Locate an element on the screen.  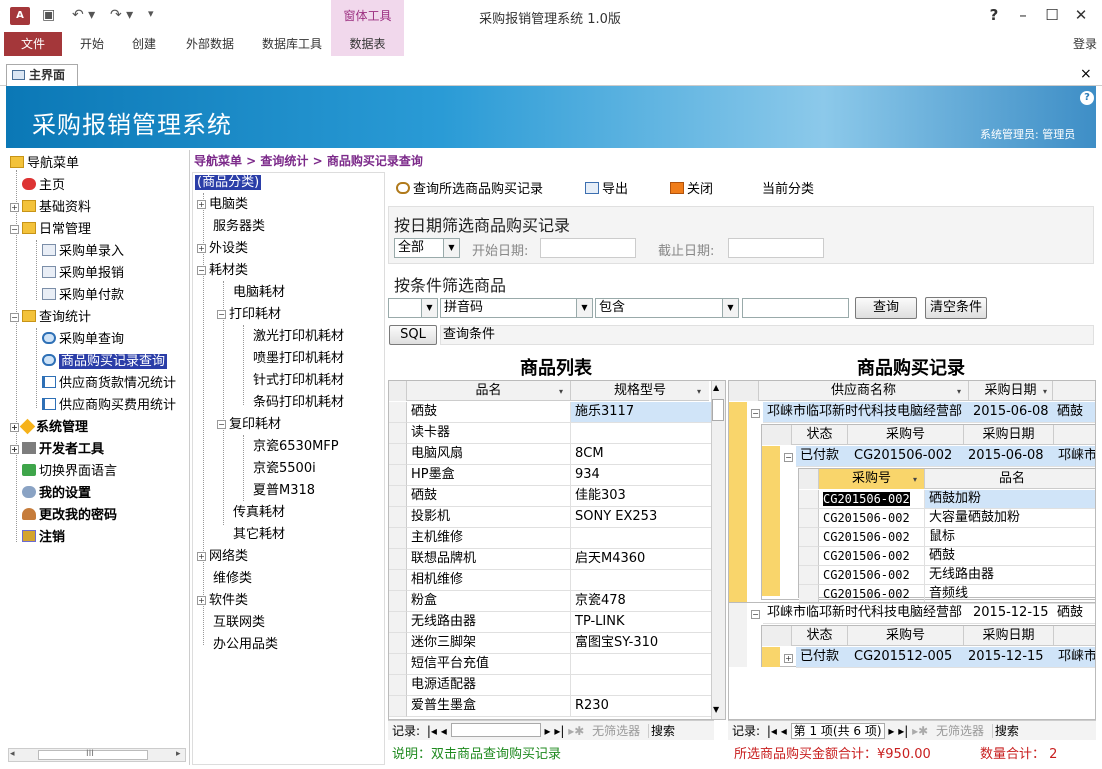
nav-item: 商品购买记录查询 is located at coordinates (99, 362).